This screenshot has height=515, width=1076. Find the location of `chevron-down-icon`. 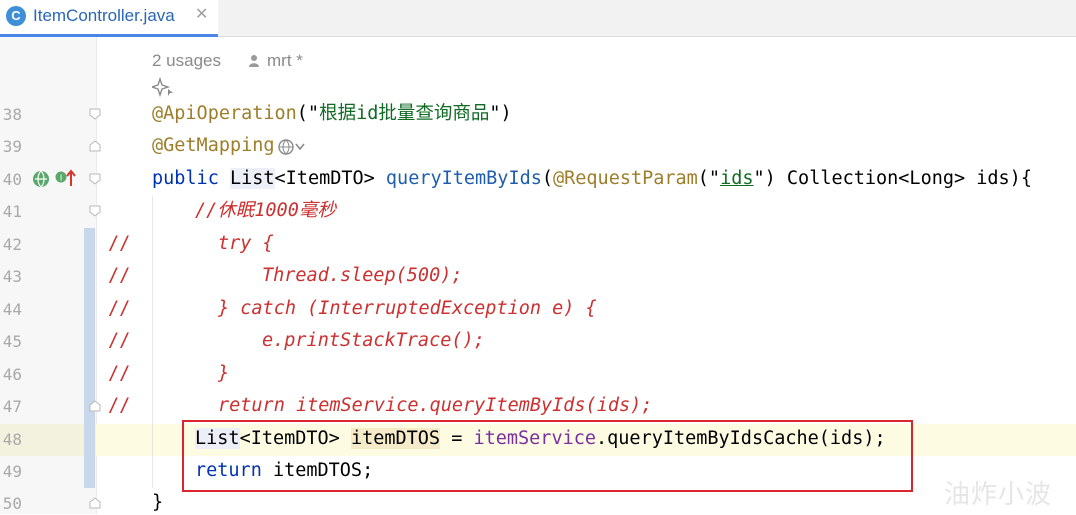

chevron-down-icon is located at coordinates (300, 147).